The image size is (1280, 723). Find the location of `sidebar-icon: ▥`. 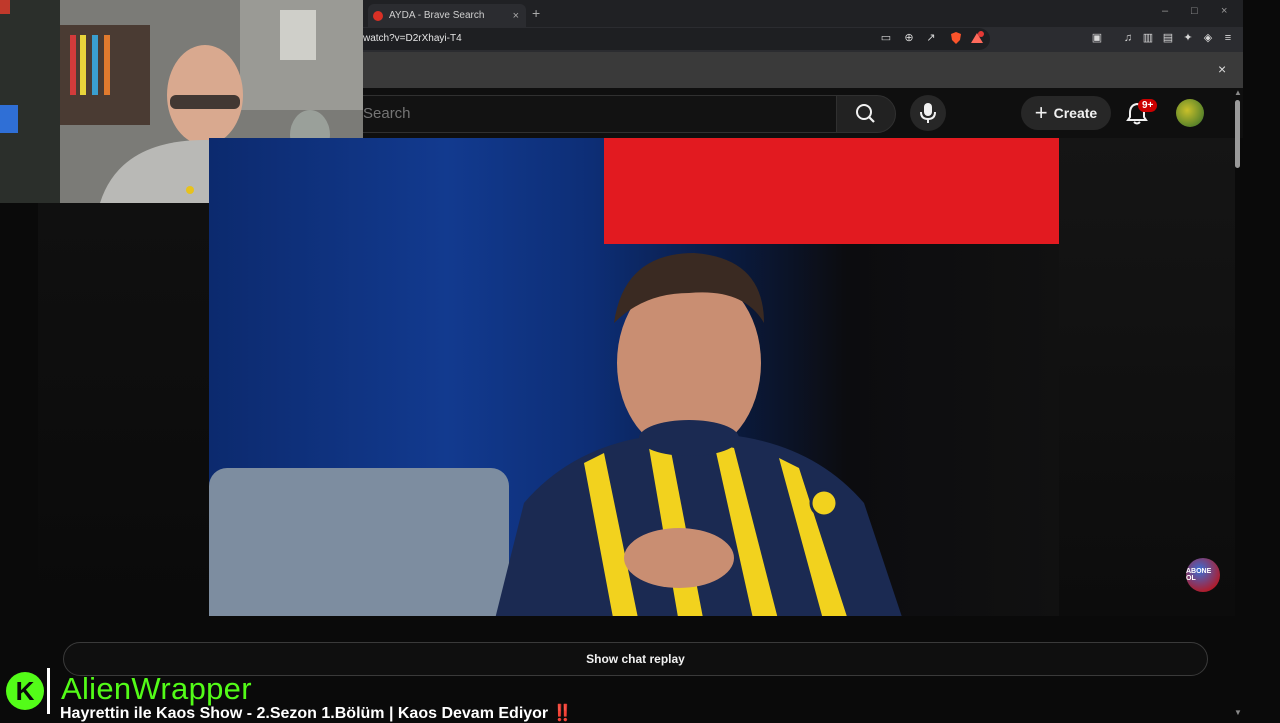

sidebar-icon: ▥ is located at coordinates (1148, 38).